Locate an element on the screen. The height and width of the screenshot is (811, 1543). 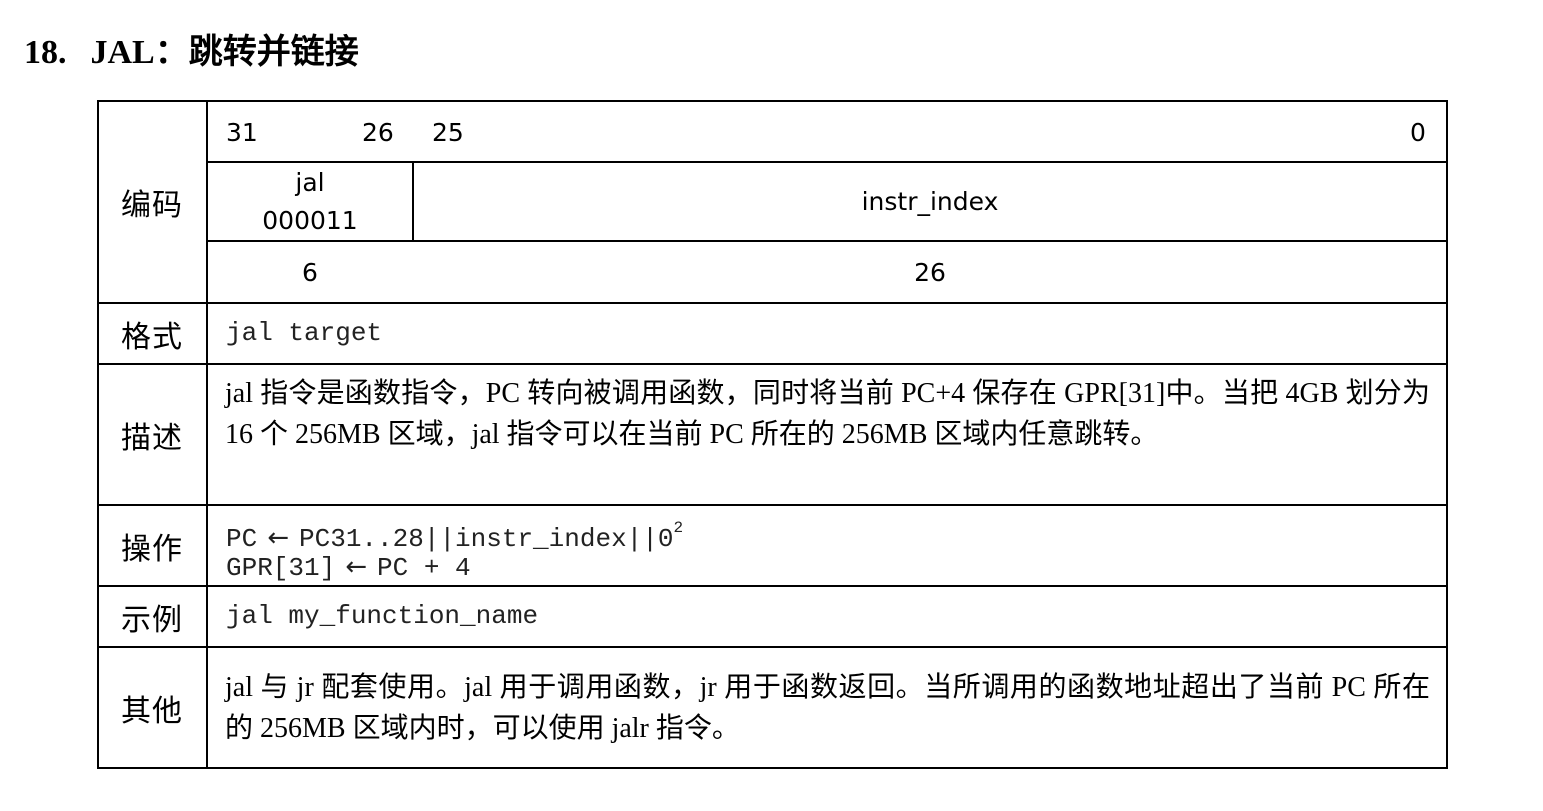
bit-0-label: 0 is located at coordinates (1418, 132).